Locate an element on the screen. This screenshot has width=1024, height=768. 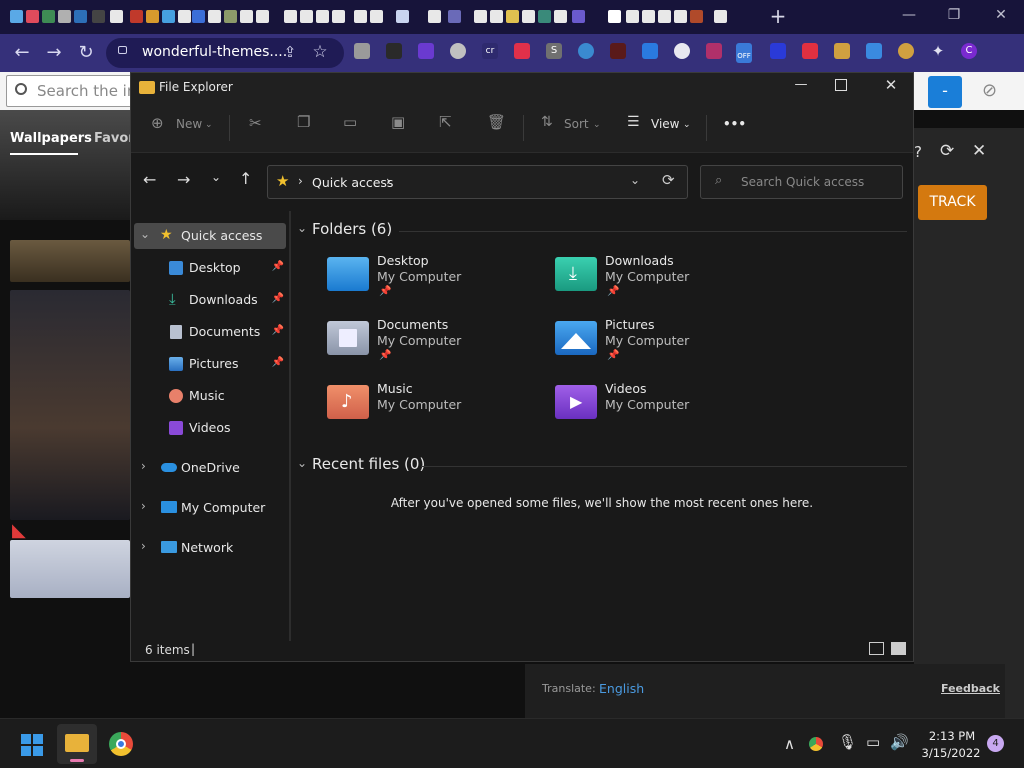
folders-collapse-icon: ⌄ is located at coordinates (302, 228).